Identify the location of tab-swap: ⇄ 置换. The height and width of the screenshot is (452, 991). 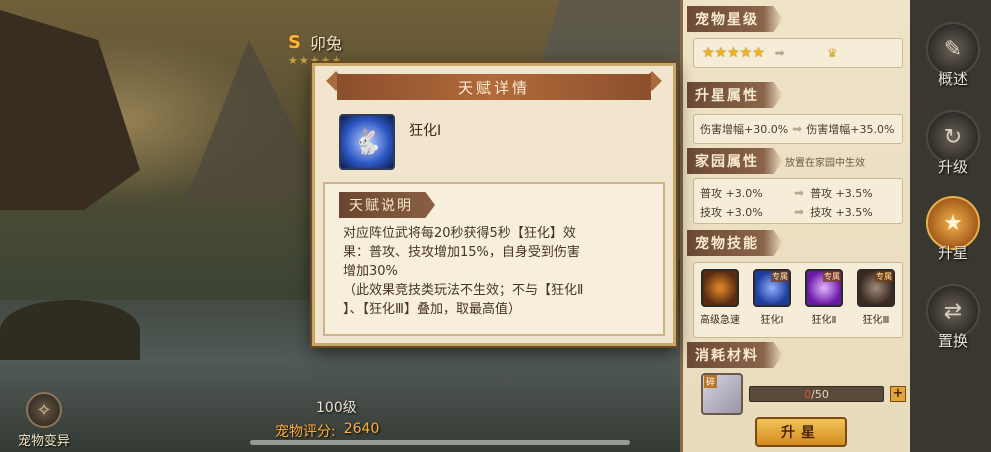
(953, 317).